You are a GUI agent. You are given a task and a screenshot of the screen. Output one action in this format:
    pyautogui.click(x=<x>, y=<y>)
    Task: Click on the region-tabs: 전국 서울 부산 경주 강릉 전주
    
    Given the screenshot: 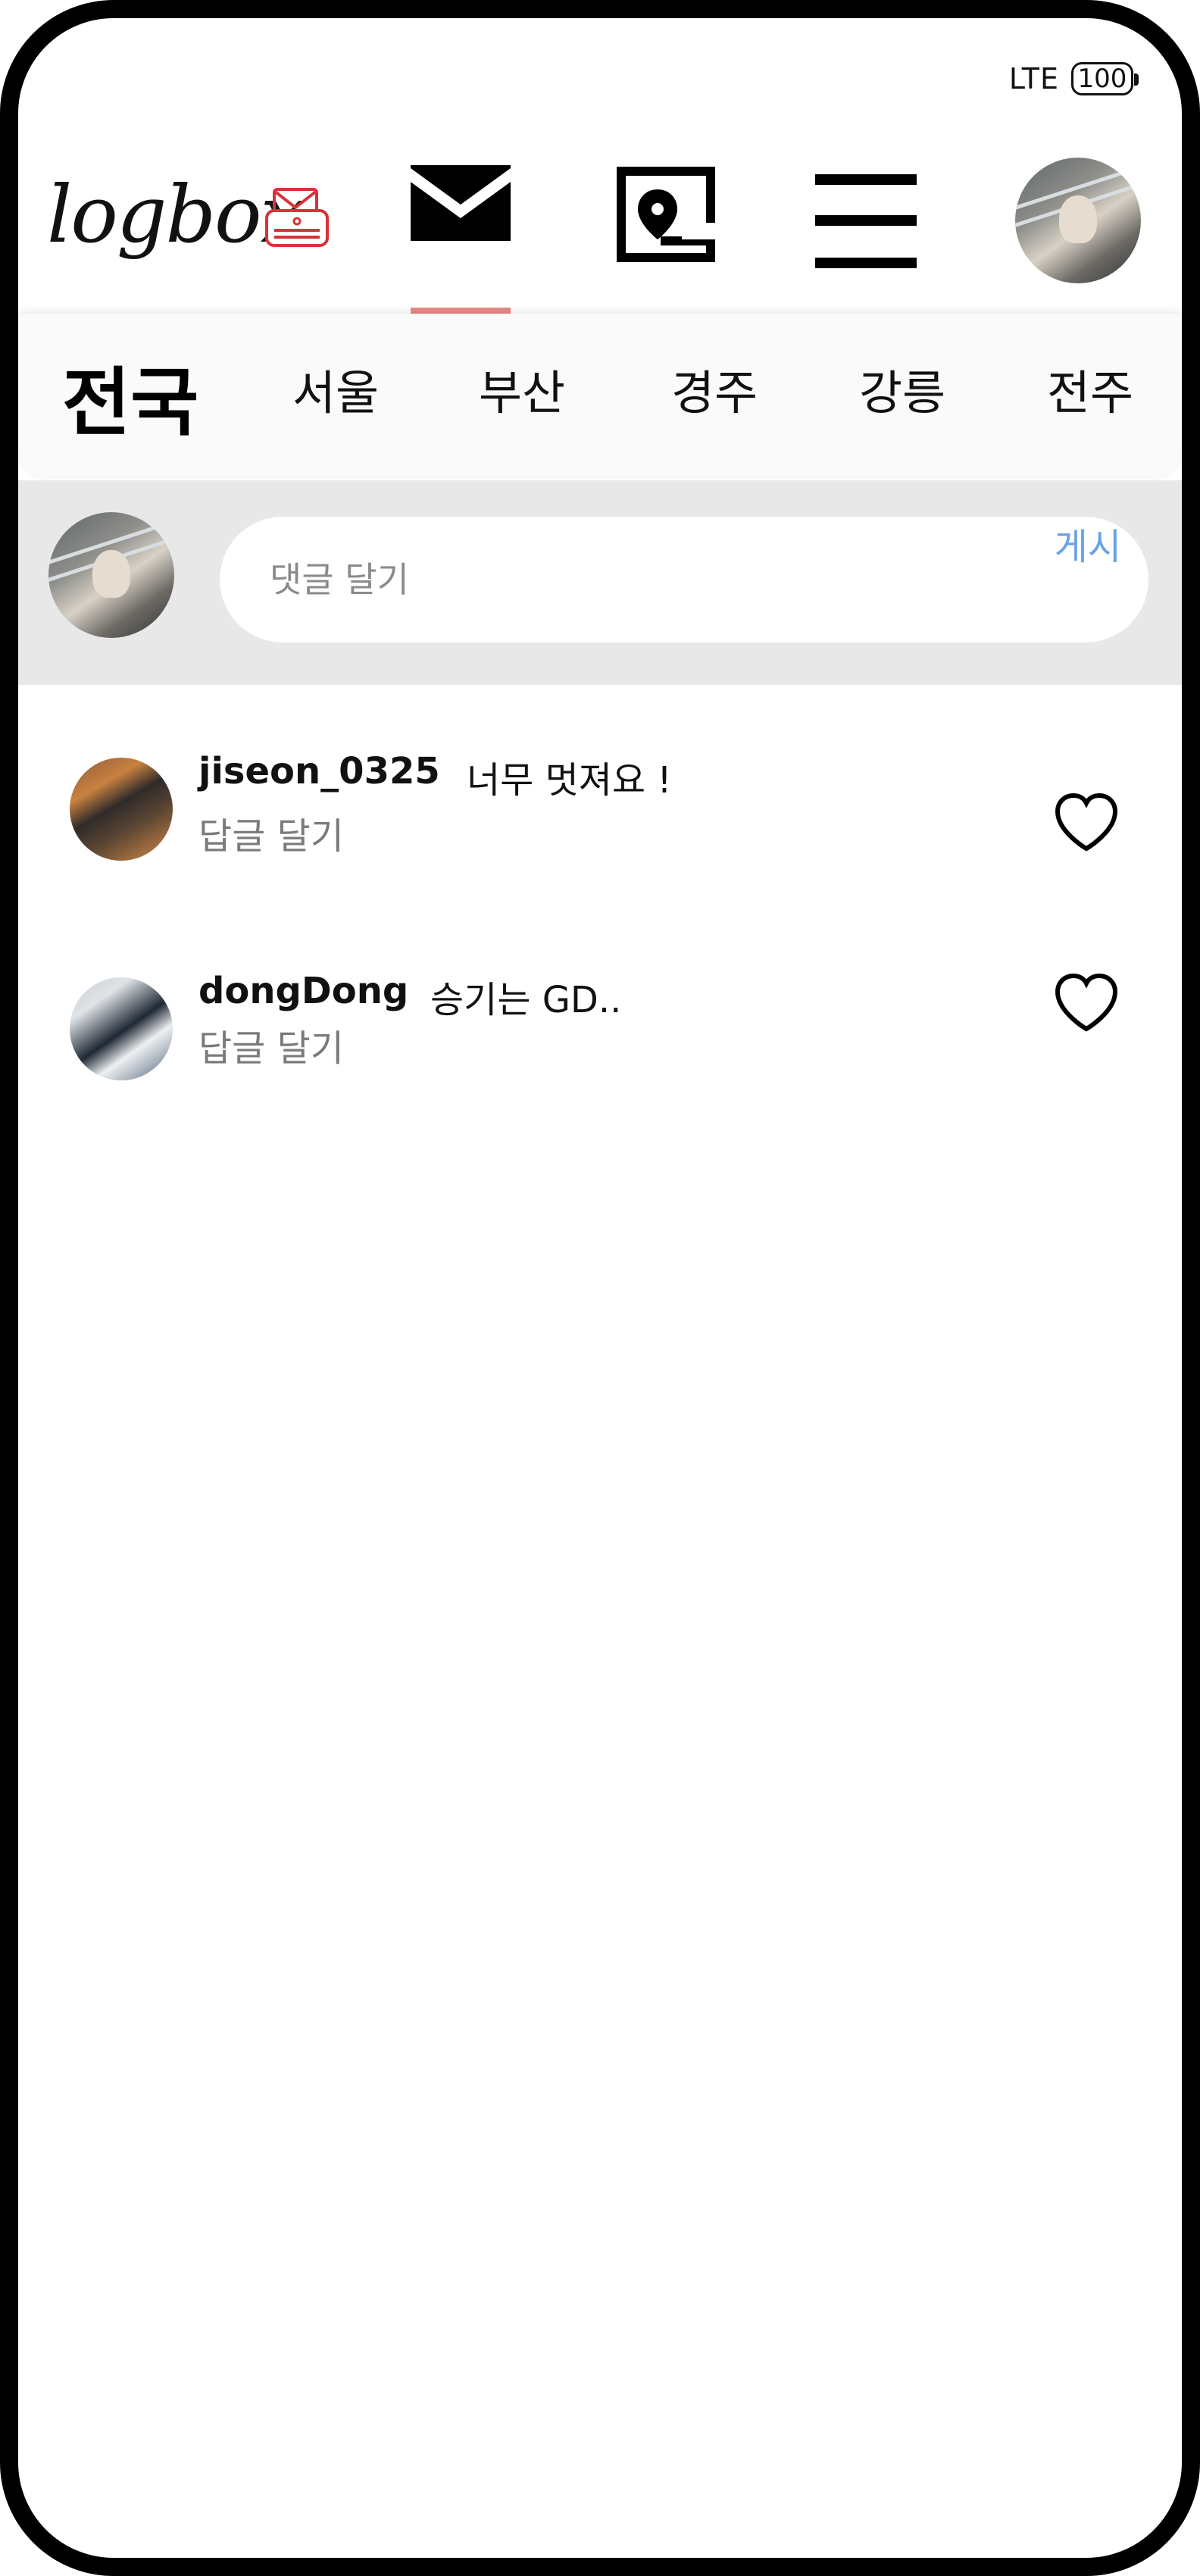 What is the action you would take?
    pyautogui.click(x=600, y=395)
    